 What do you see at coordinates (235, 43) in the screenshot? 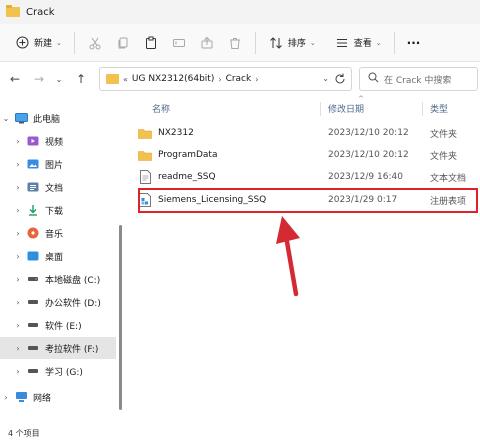
I see `delete-button` at bounding box center [235, 43].